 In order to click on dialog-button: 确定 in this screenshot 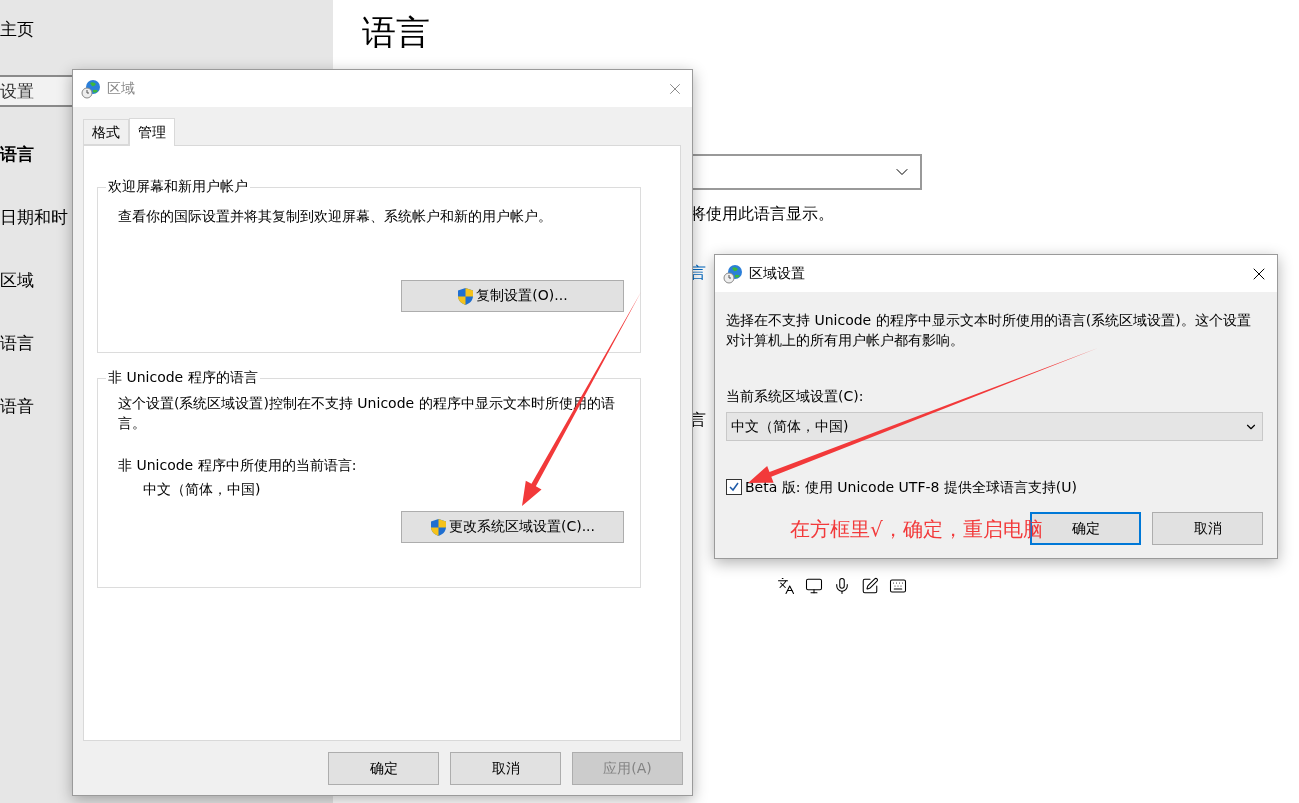, I will do `click(383, 768)`.